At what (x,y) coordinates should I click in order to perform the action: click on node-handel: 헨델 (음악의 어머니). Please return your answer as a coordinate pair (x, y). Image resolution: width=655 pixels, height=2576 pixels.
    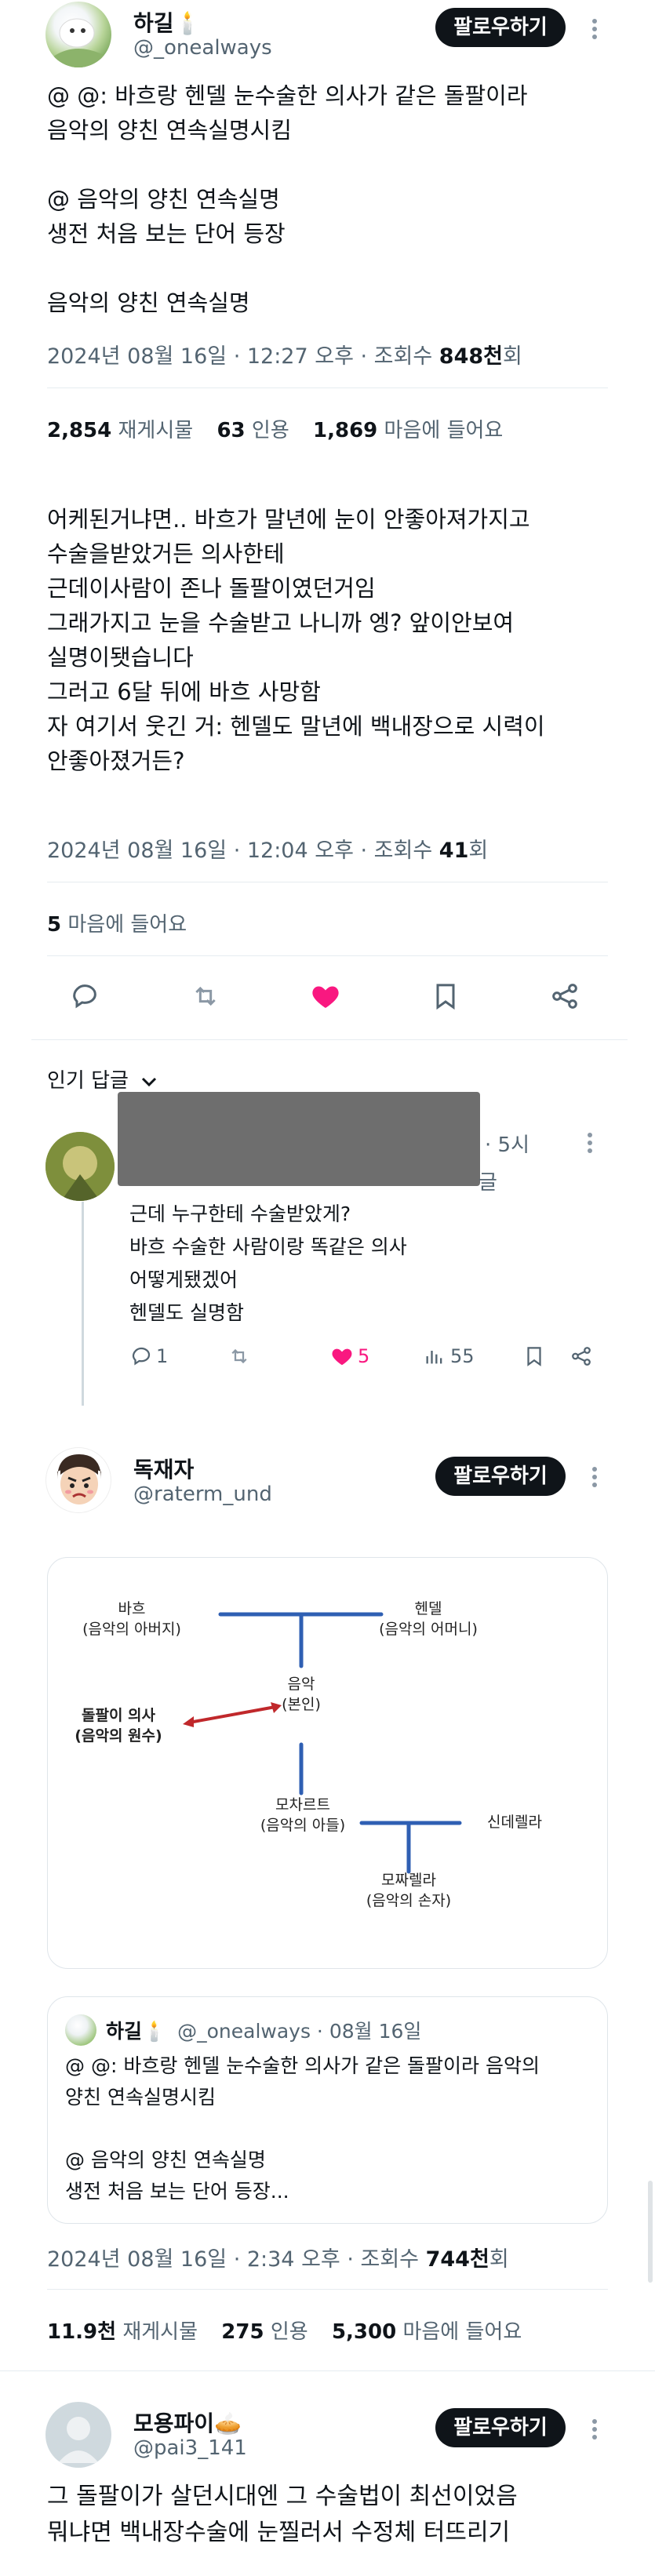
    Looking at the image, I should click on (428, 1619).